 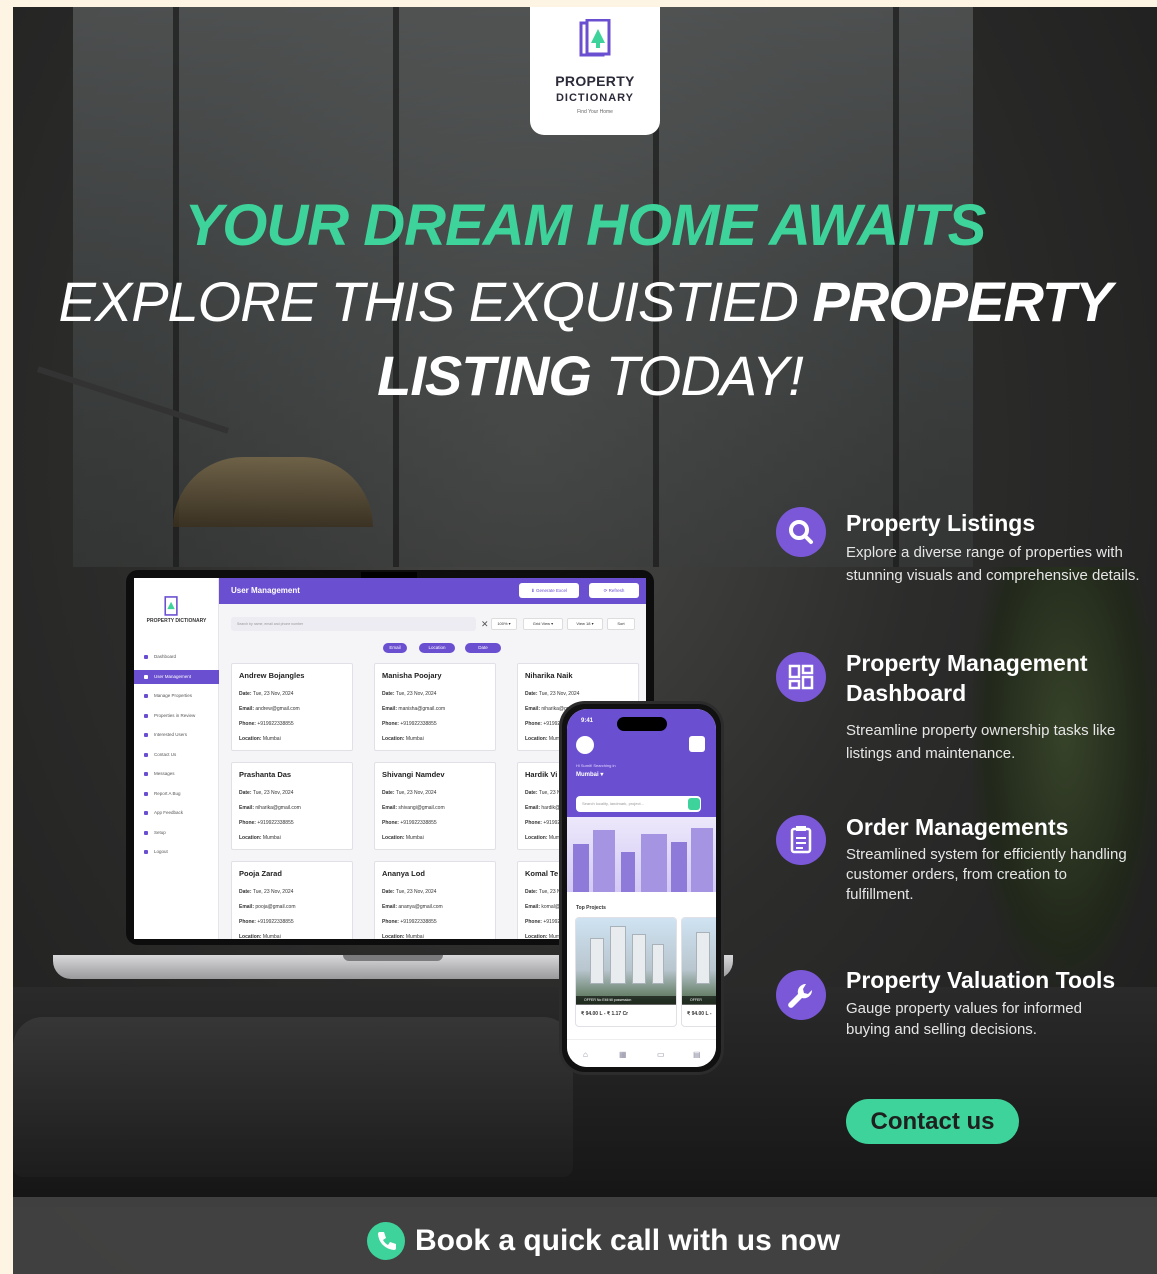 What do you see at coordinates (679, 867) in the screenshot?
I see `building-shape` at bounding box center [679, 867].